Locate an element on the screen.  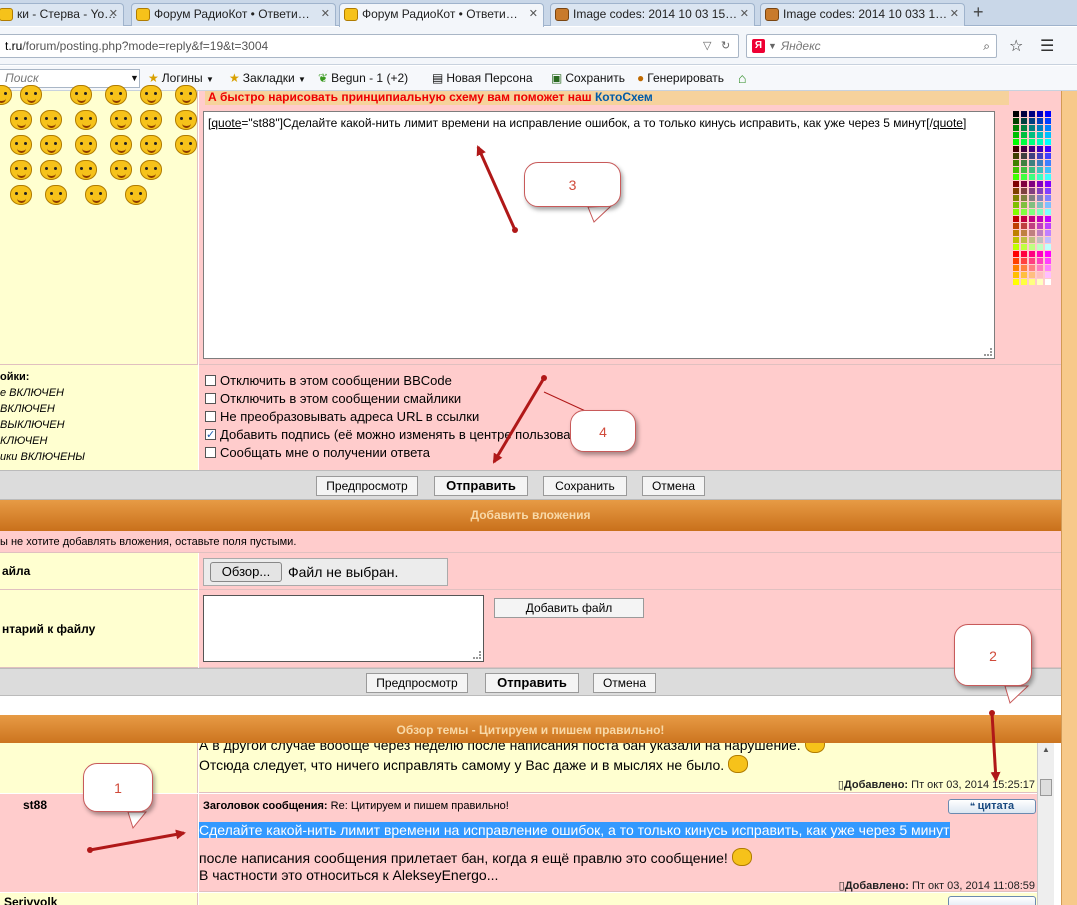
checkbox-checked is located at coordinates (210, 435).